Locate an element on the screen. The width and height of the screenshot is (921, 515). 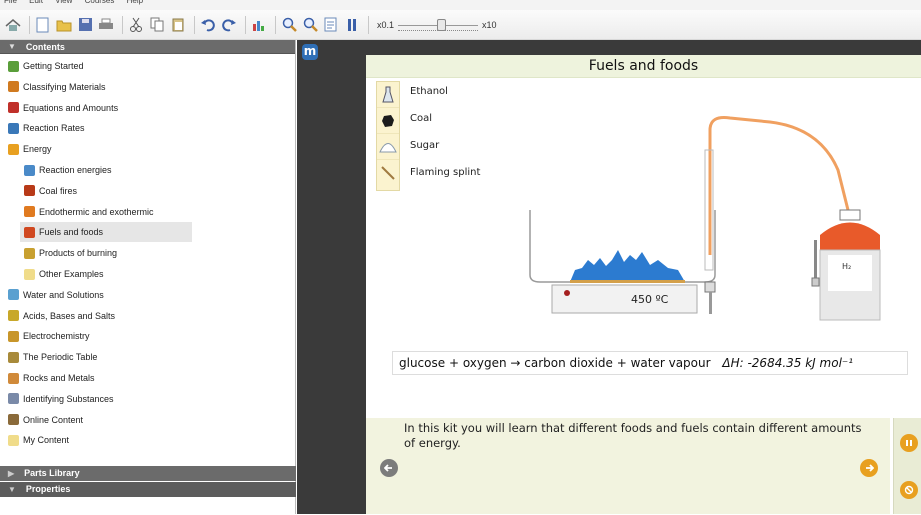
properties-label: Properties is located at coordinates (48, 489).